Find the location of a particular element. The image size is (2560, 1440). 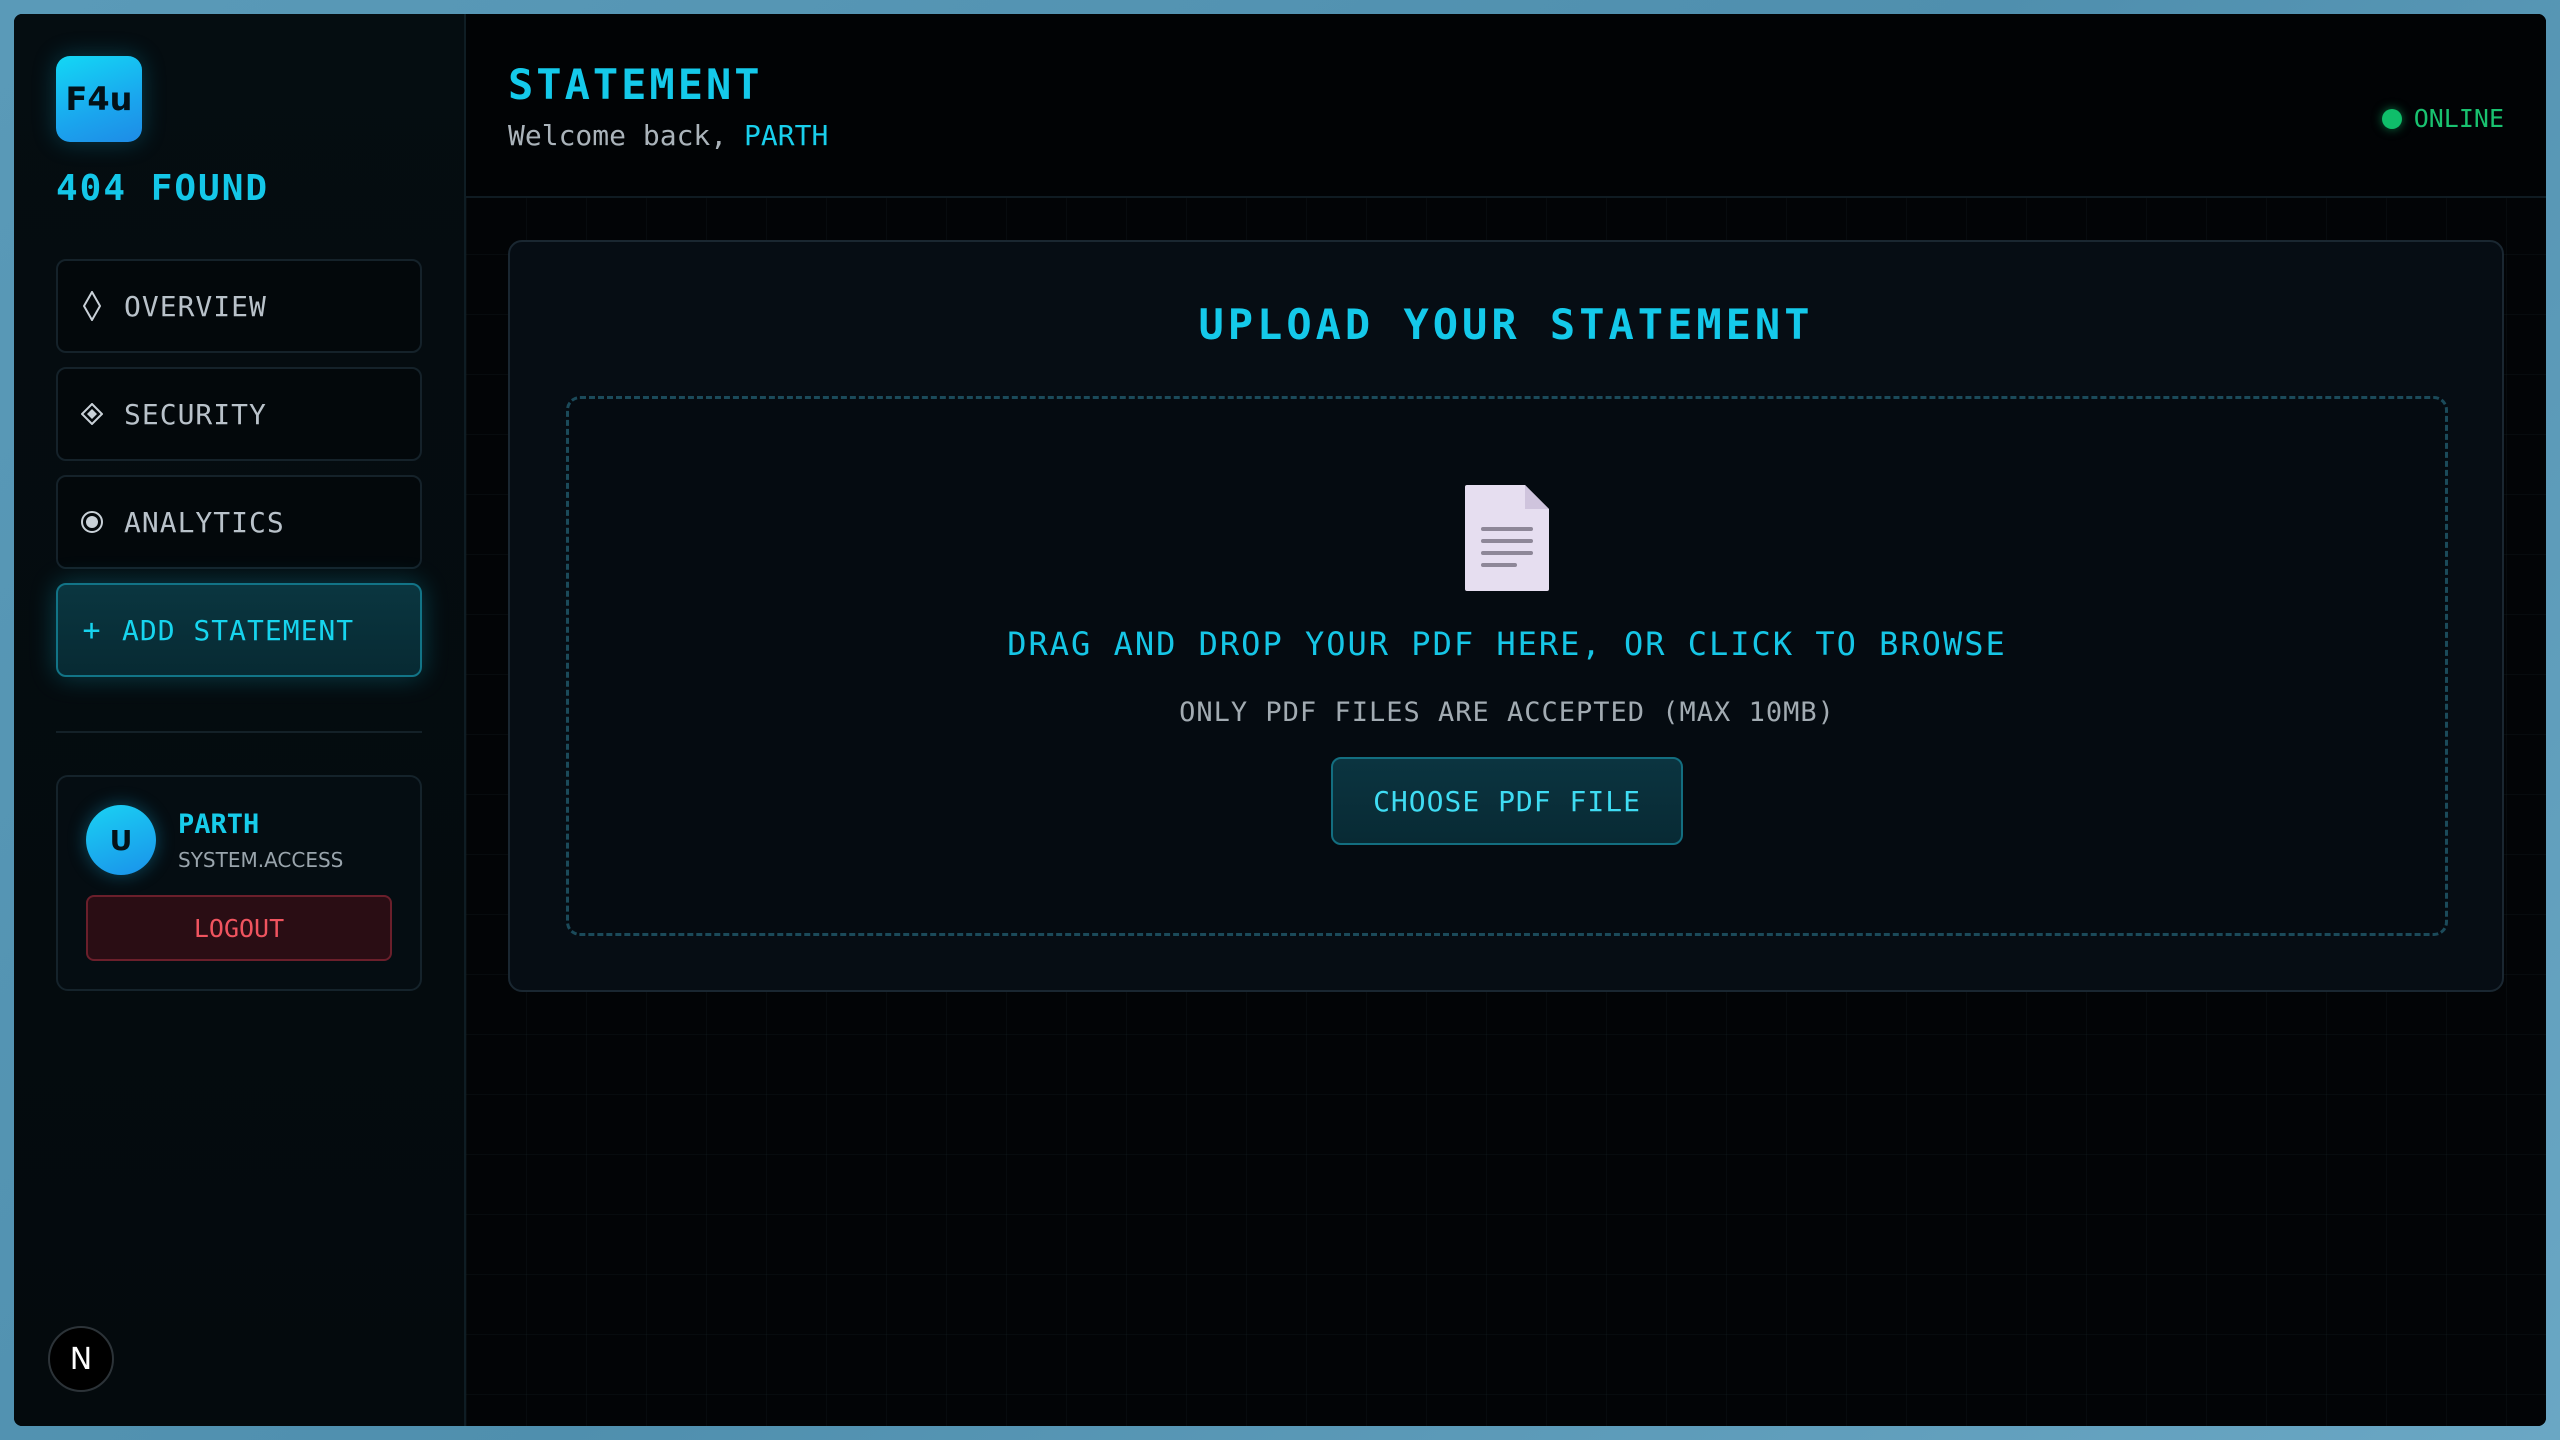

status-dot-icon is located at coordinates (2391, 118).